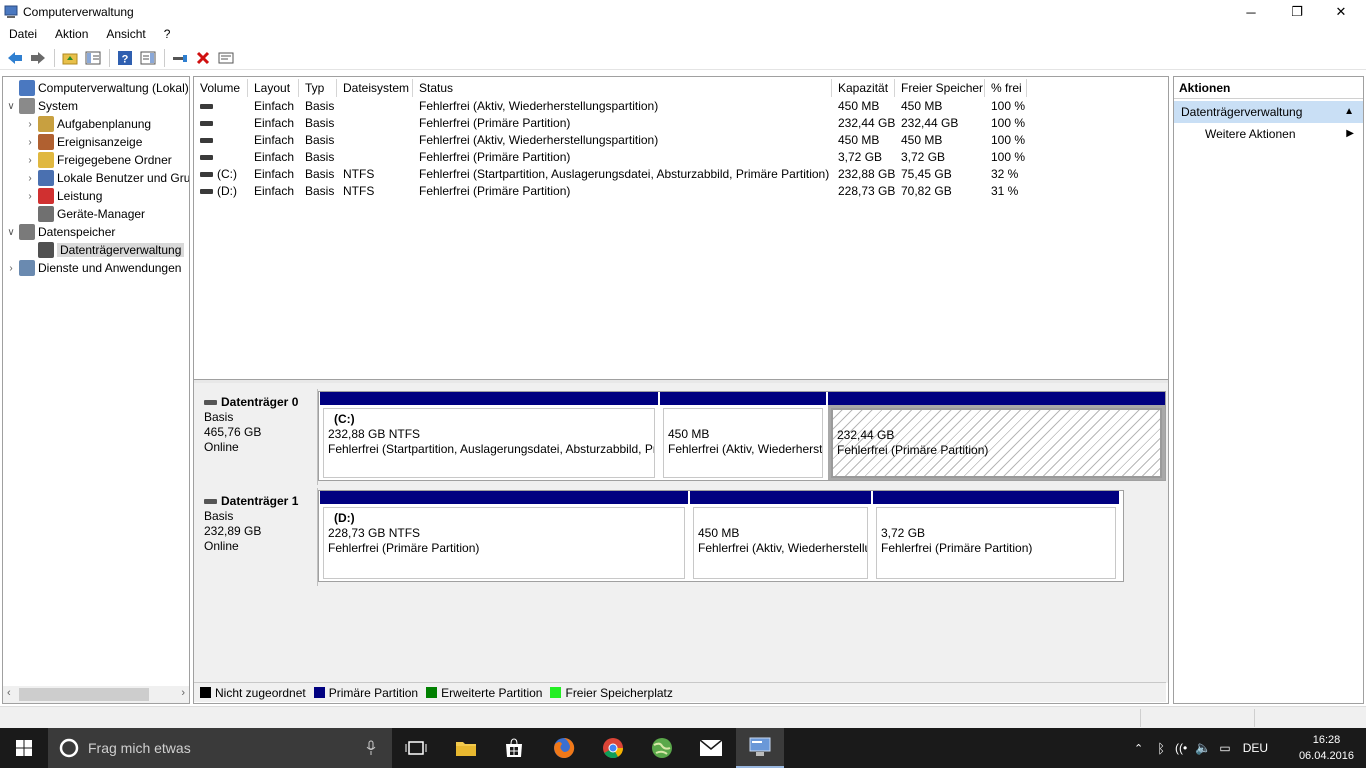 This screenshot has height=768, width=1366. Describe the element at coordinates (760, 748) in the screenshot. I see `taskbar-computer-management` at that location.